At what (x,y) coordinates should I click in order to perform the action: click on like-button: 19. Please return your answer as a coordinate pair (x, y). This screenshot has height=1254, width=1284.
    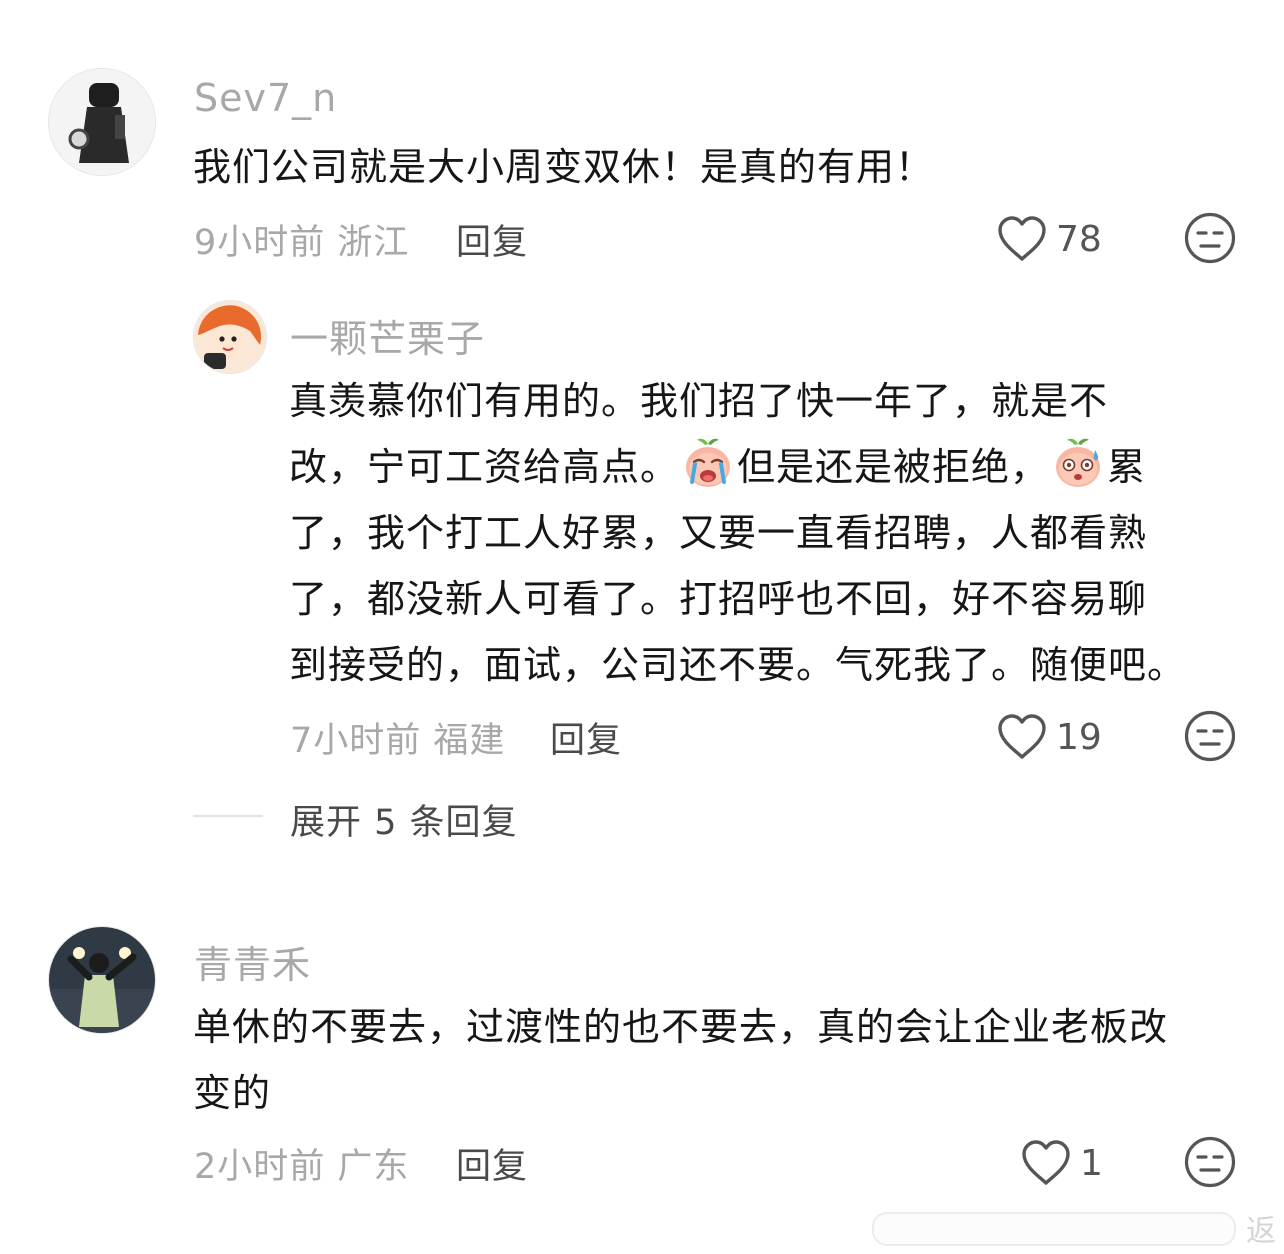
    Looking at the image, I should click on (1049, 737).